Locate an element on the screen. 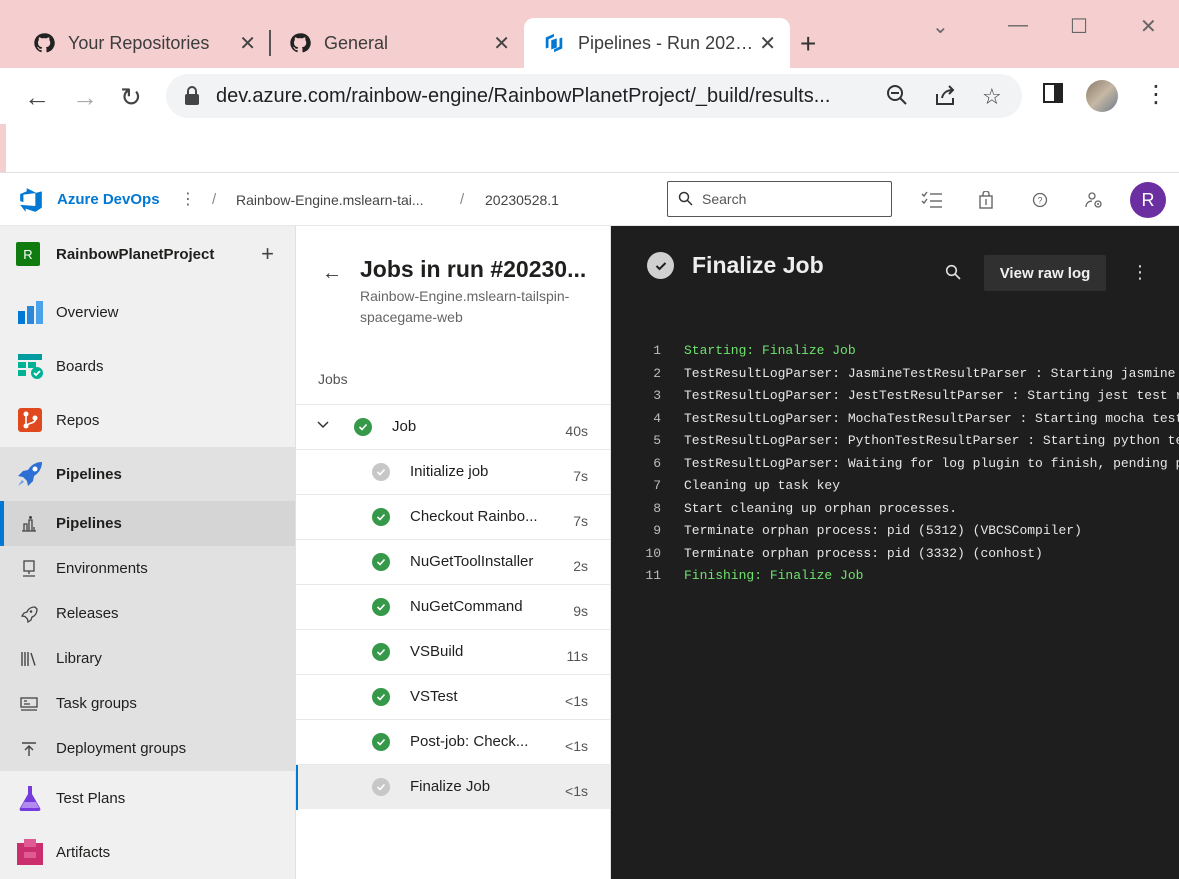  reload-icon: ↻ is located at coordinates (131, 97).